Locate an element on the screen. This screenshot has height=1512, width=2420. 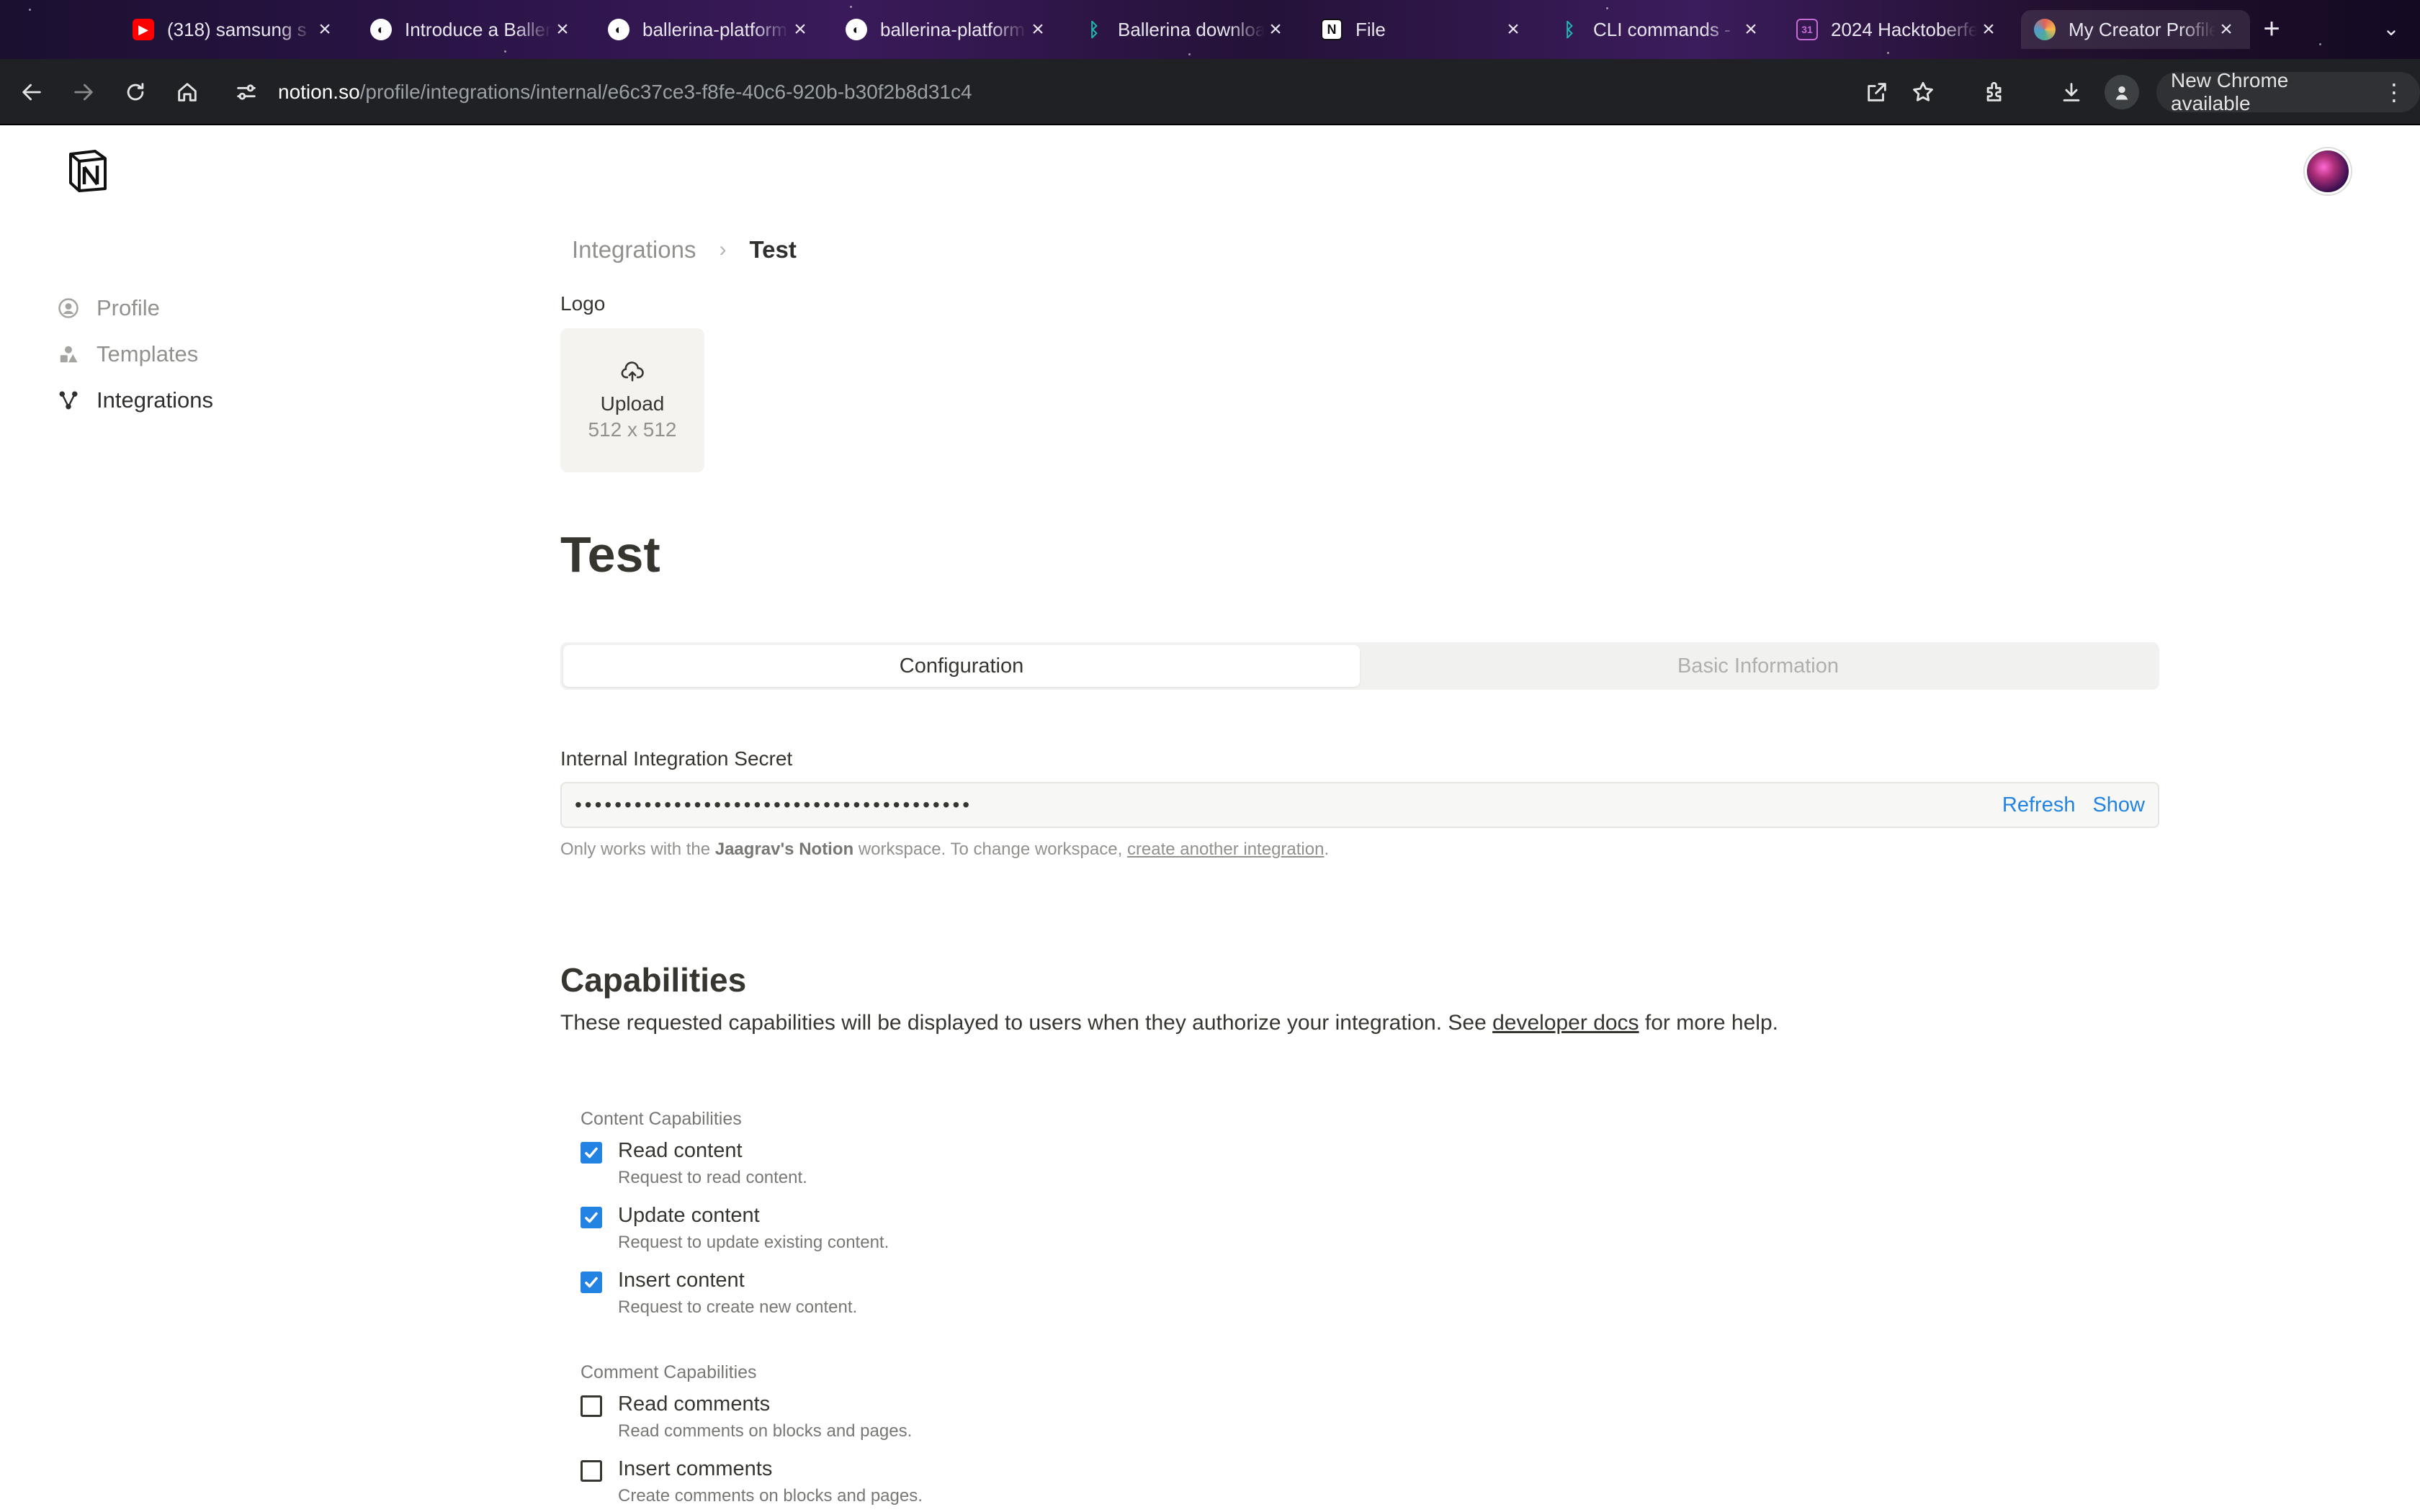
logo-upload-button: Upload 512 x 512 is located at coordinates (632, 400).